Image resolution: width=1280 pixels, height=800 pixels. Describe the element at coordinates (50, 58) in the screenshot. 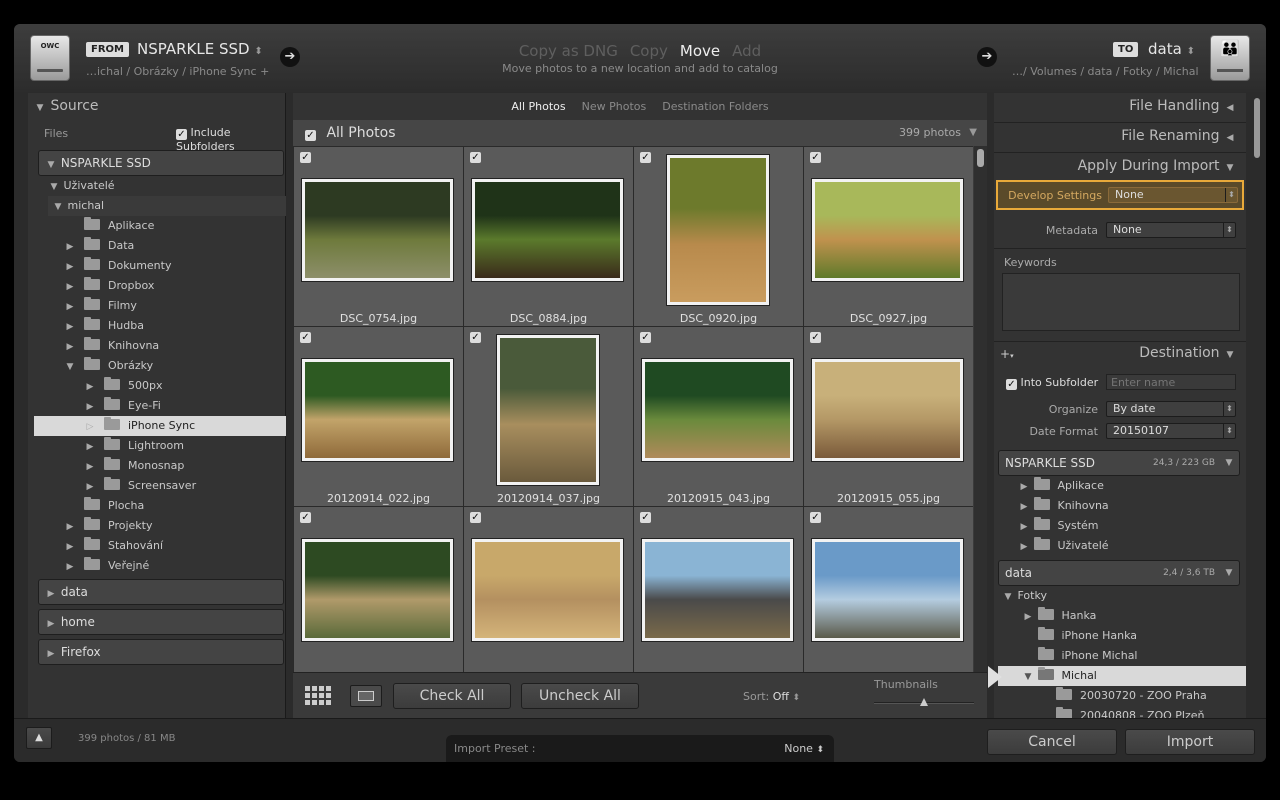

I see `source-drive-icon: OWC` at that location.